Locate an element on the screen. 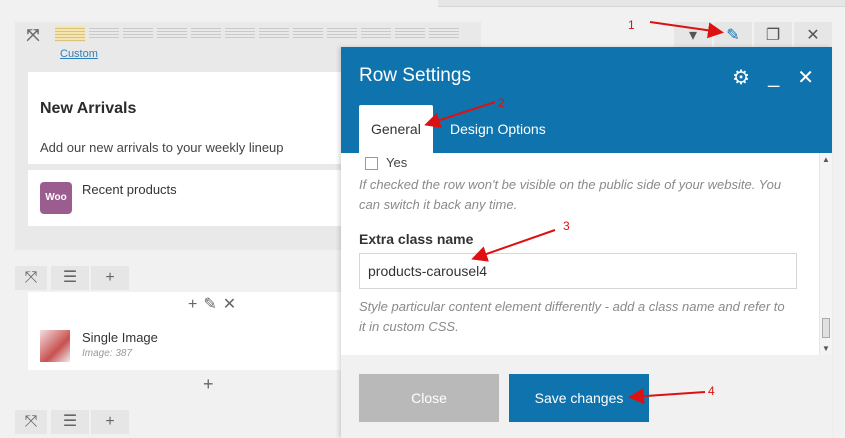 The height and width of the screenshot is (438, 845). gear-icon: ⚙ is located at coordinates (741, 77).